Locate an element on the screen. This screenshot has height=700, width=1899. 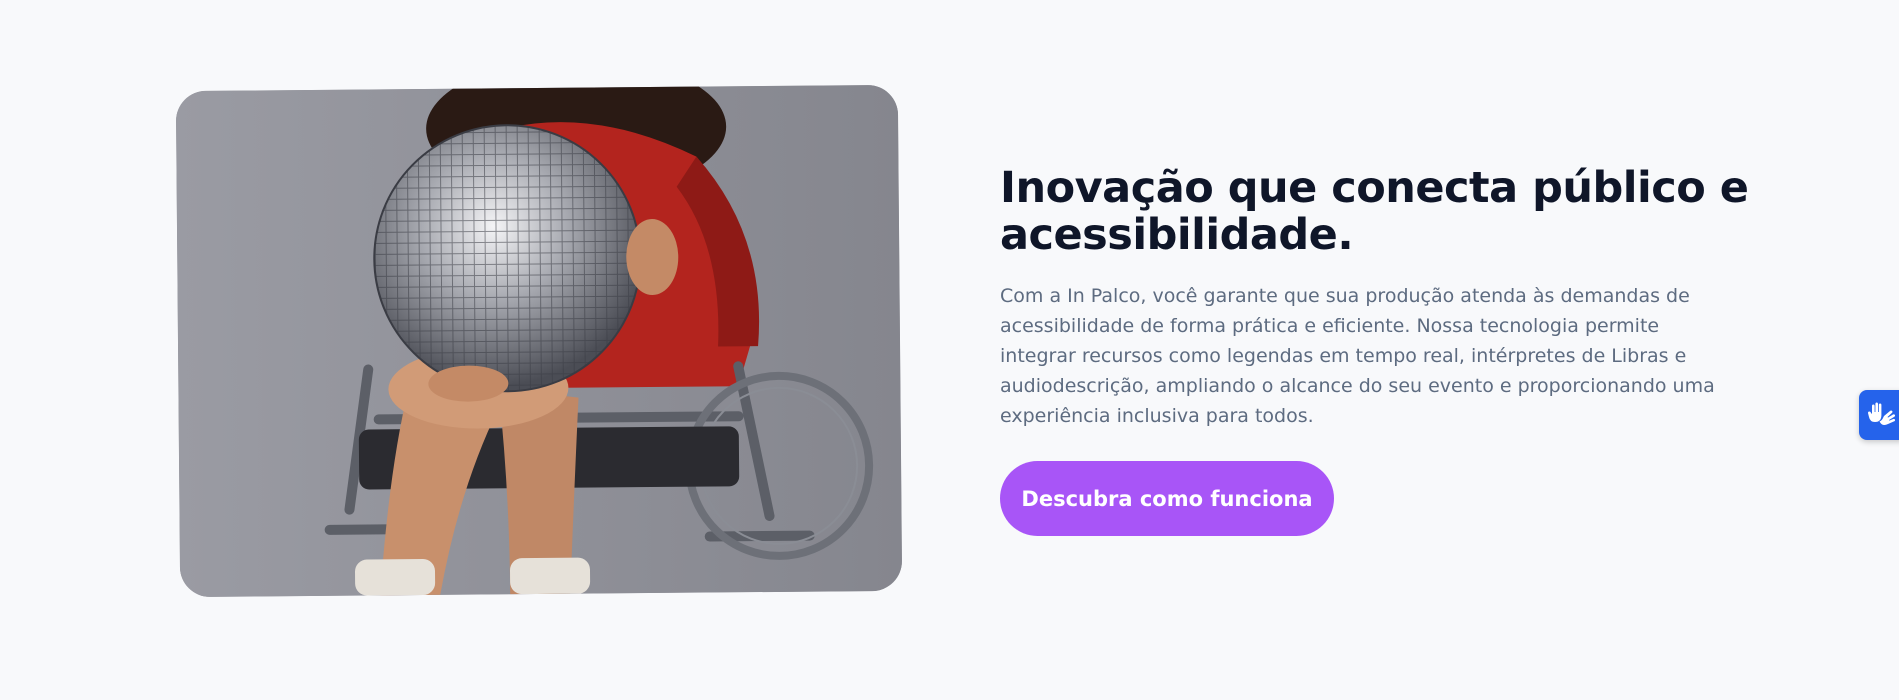
accessibility-libras-button is located at coordinates (1879, 415).